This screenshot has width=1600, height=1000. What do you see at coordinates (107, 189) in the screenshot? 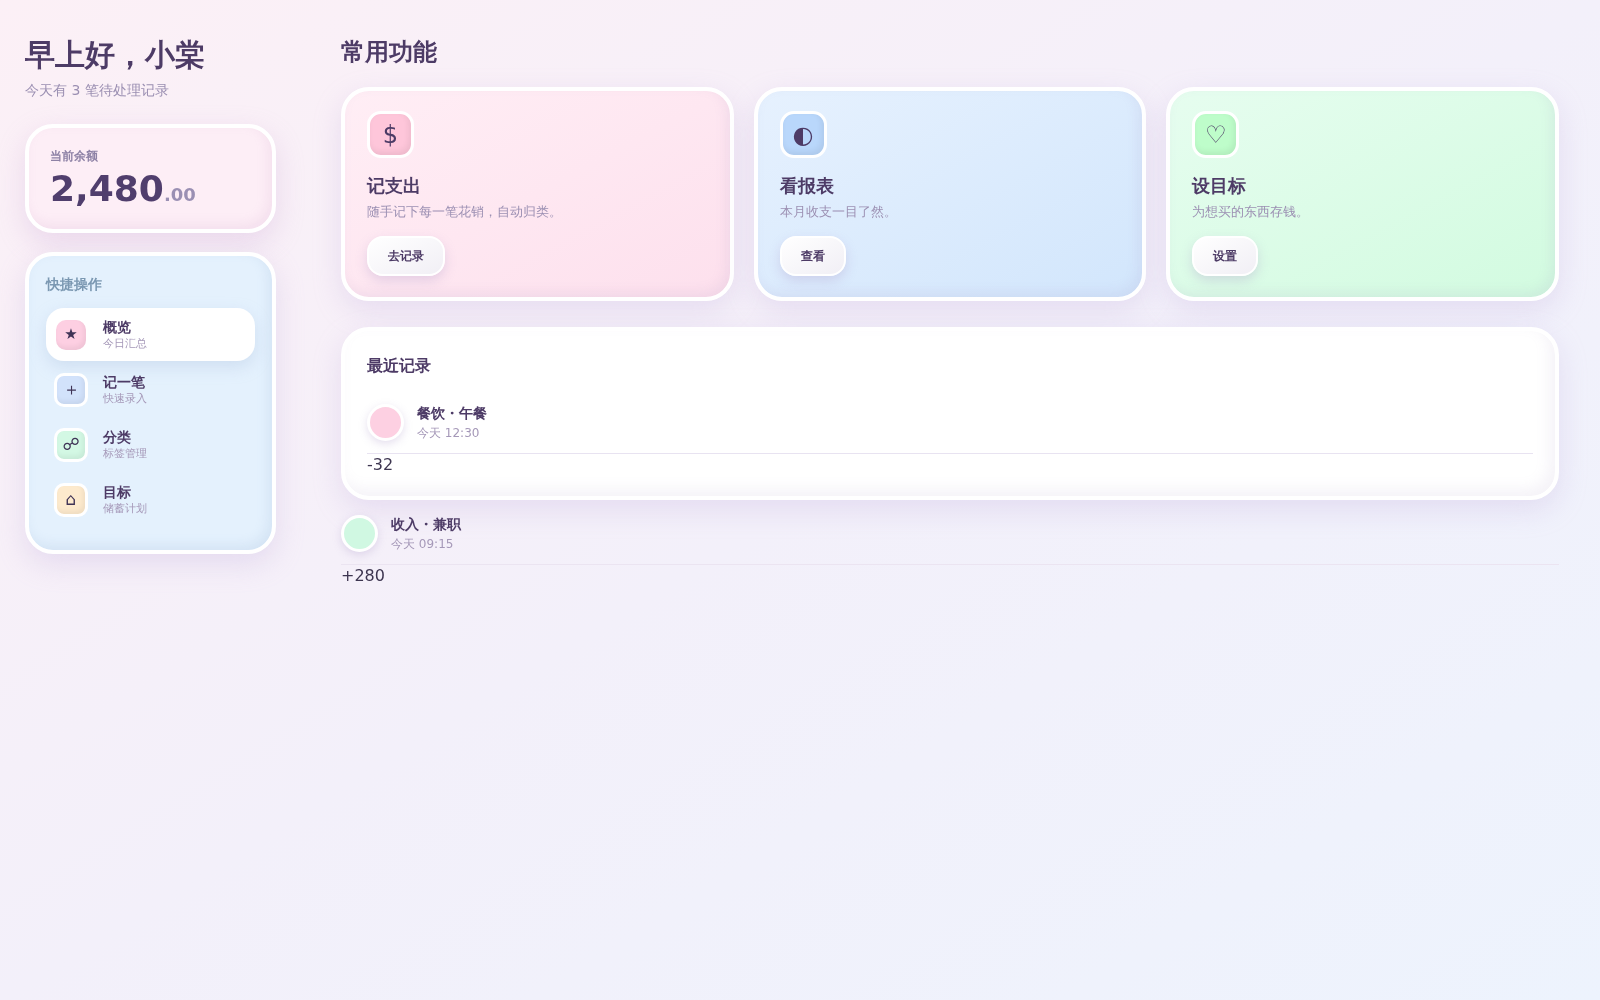
I see `balance-amount: 2,480` at bounding box center [107, 189].